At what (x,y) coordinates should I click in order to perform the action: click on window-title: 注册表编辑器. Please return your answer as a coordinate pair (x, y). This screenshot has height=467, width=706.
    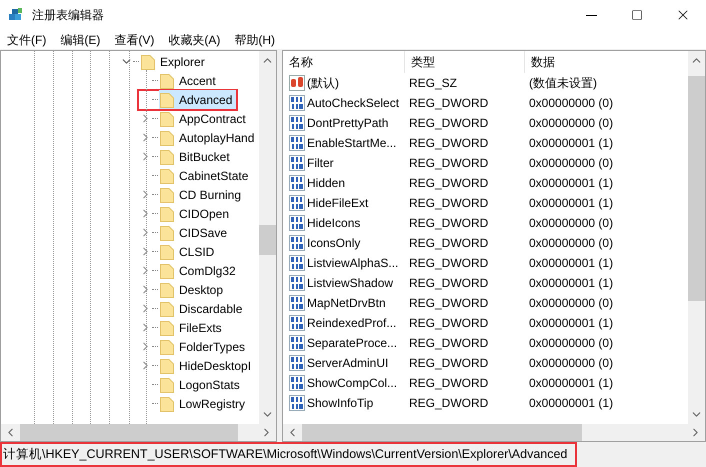
    Looking at the image, I should click on (68, 15).